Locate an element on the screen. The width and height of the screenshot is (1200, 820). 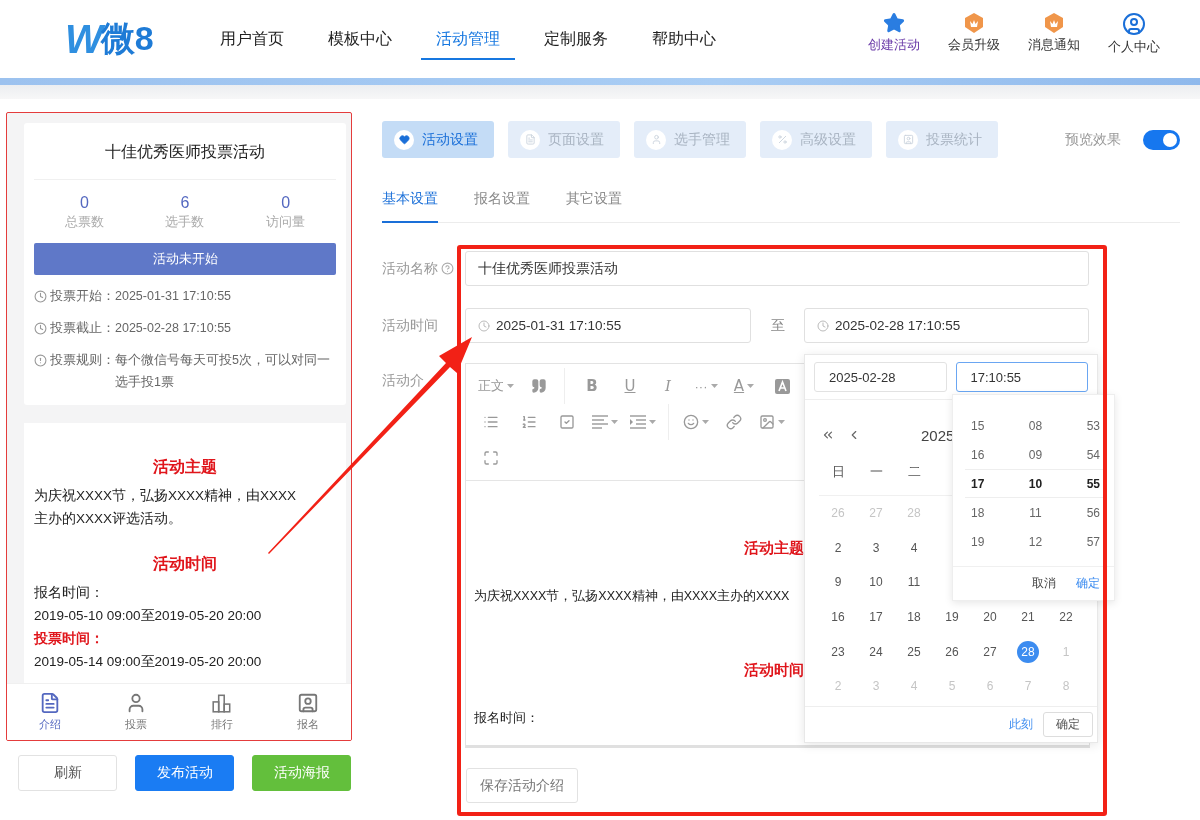
content-label: 投票时间： is located at coordinates (69, 639).